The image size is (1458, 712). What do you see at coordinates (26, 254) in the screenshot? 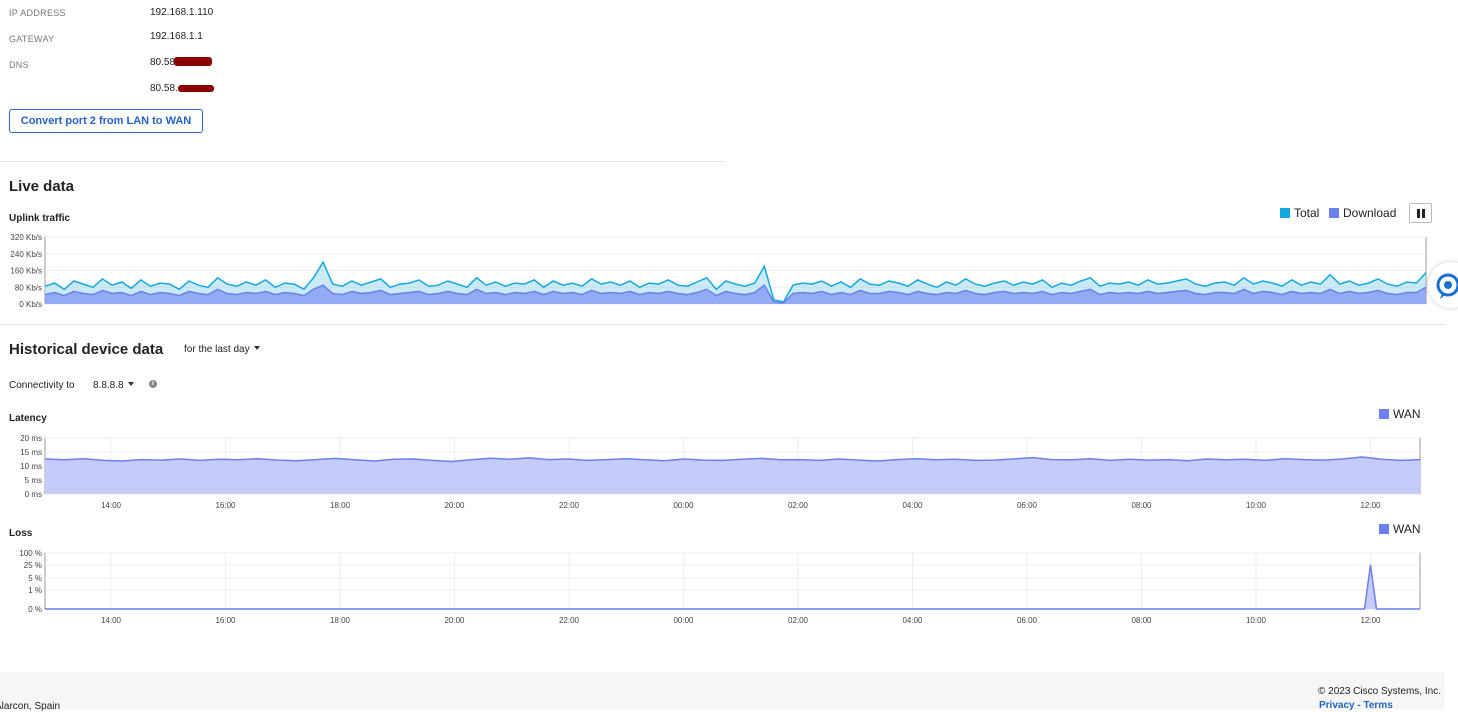
I see `y-tick-label: 240 Kb/s` at bounding box center [26, 254].